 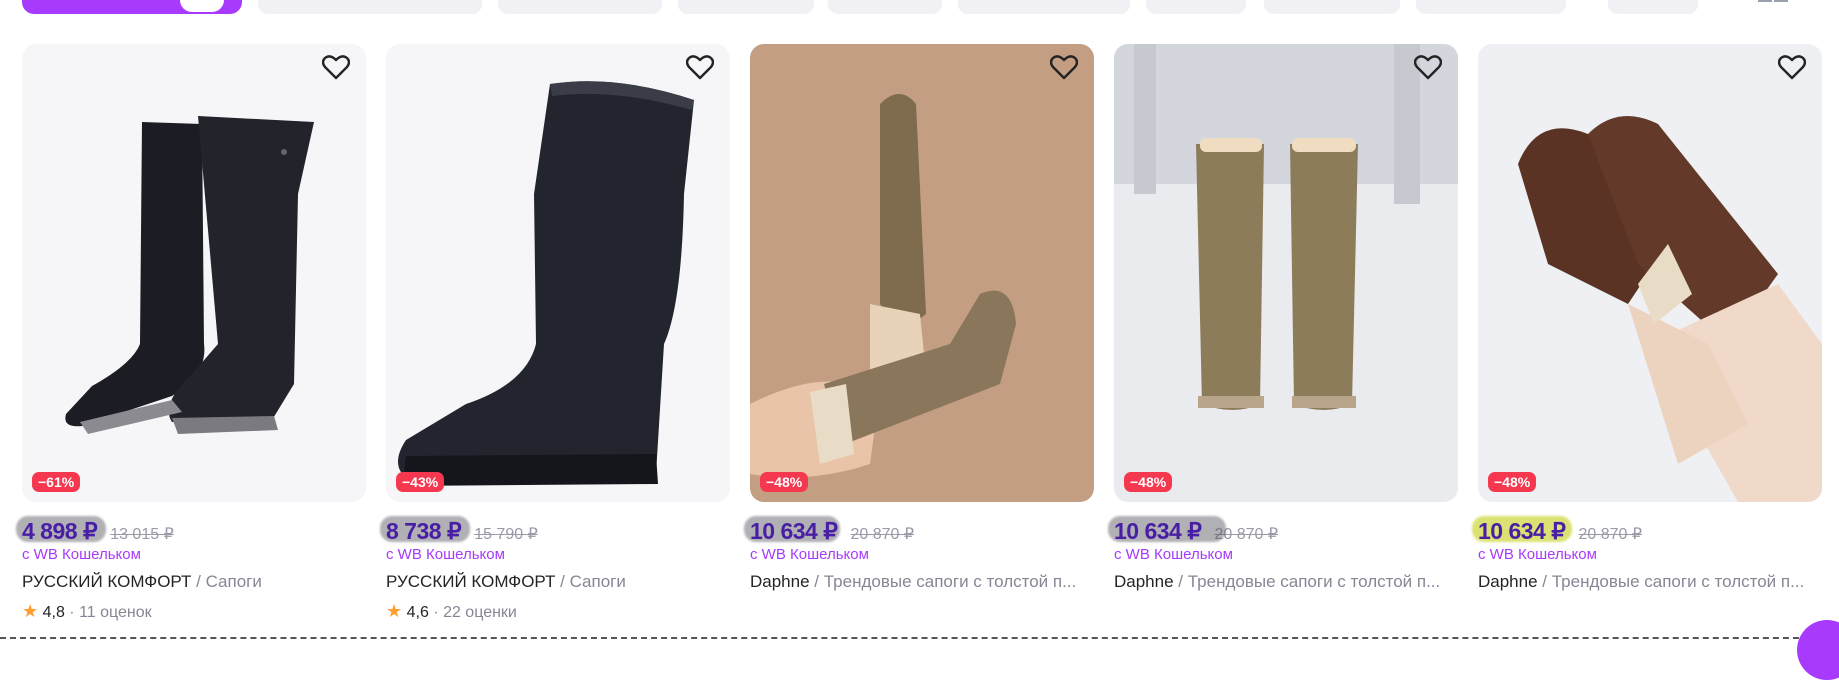 I want to click on product-rating: ★ 4,8 · 11 оценок, so click(x=194, y=611).